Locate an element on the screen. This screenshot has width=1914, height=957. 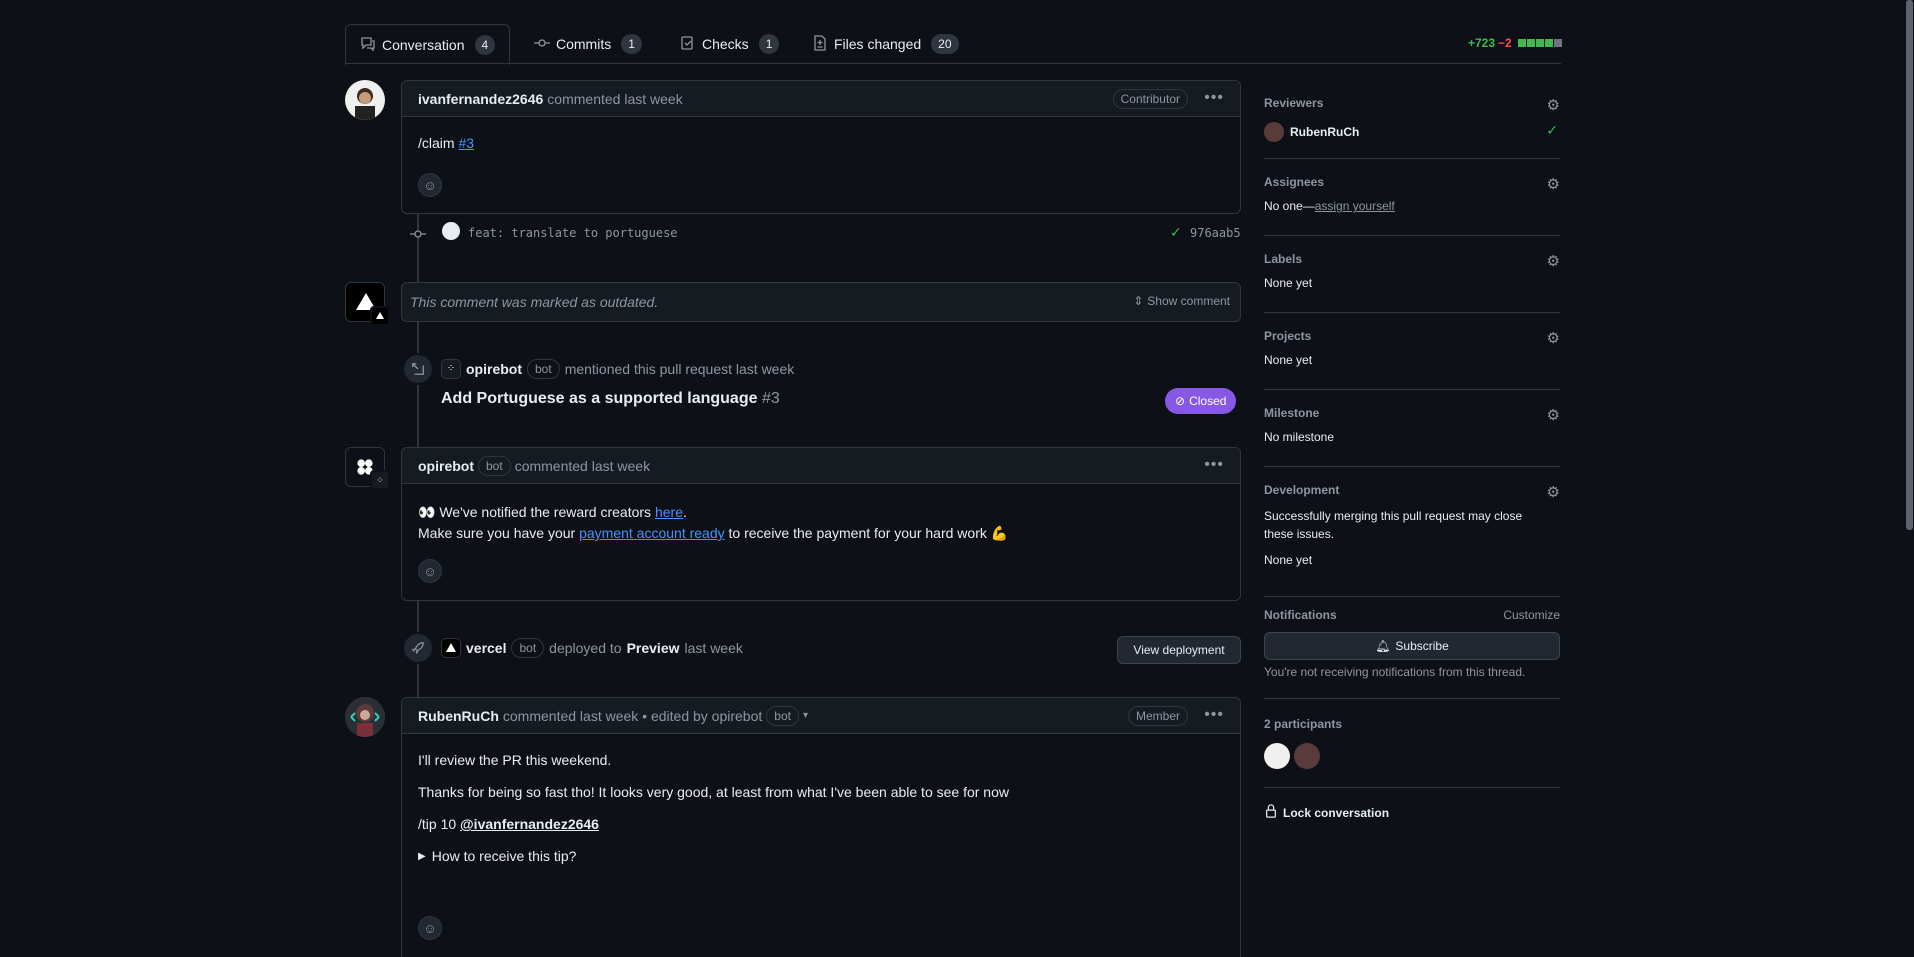
reviewers-gear-icon: ⚙ is located at coordinates (1553, 105).